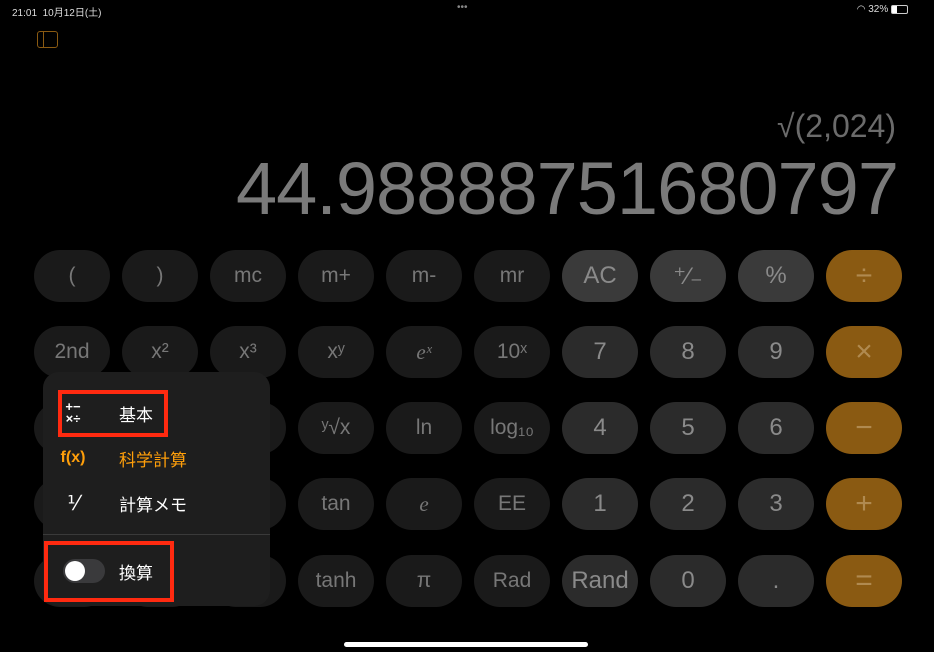 This screenshot has height=652, width=934. I want to click on key-button: AC, so click(600, 276).